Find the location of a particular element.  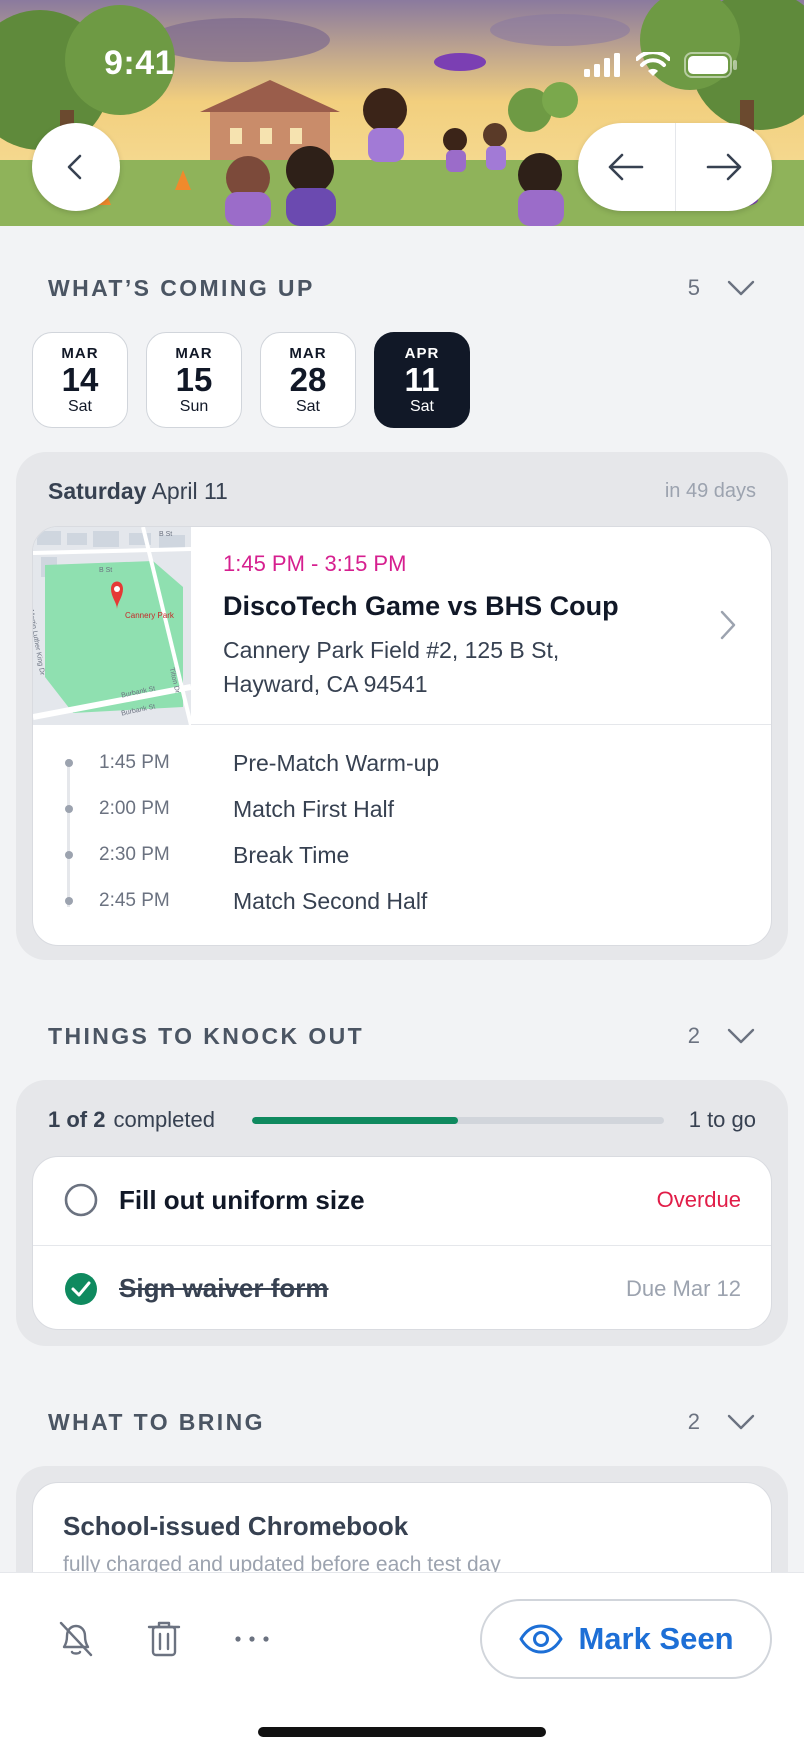

eye-icon is located at coordinates (541, 1639).